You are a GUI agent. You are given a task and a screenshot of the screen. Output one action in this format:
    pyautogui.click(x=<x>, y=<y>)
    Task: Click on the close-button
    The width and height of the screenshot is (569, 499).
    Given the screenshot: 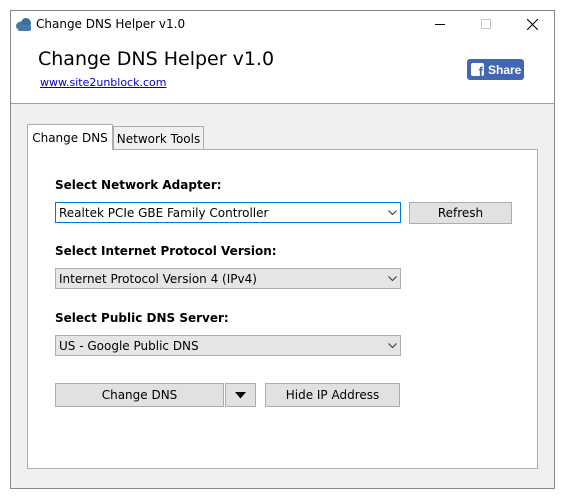 What is the action you would take?
    pyautogui.click(x=532, y=24)
    